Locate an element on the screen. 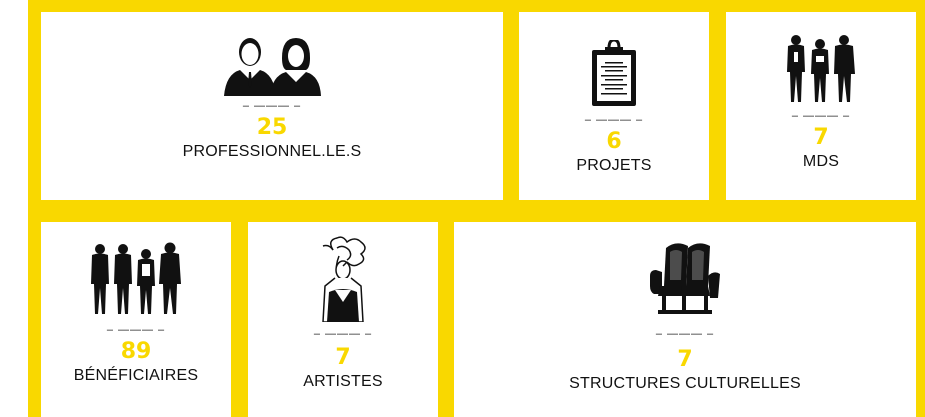  stat-card-beneficiaries: – ——— – 89 BÉNÉFICIAIRES is located at coordinates (136, 319).